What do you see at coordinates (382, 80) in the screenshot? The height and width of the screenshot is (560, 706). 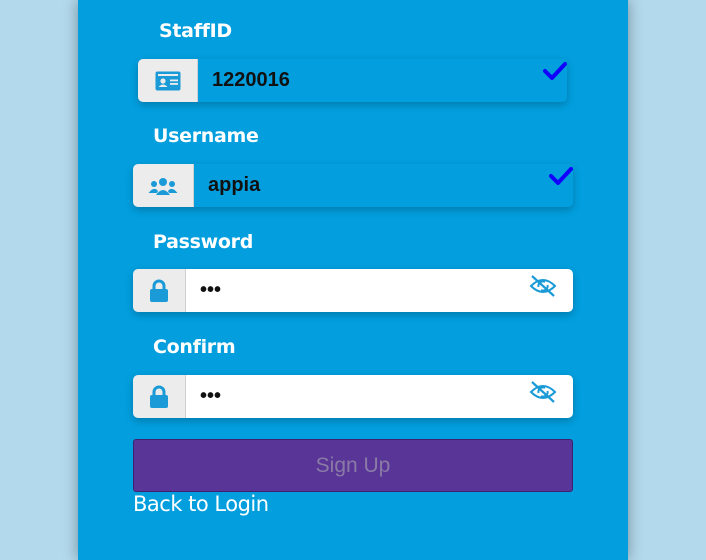 I see `staff-id-input: 1220016` at bounding box center [382, 80].